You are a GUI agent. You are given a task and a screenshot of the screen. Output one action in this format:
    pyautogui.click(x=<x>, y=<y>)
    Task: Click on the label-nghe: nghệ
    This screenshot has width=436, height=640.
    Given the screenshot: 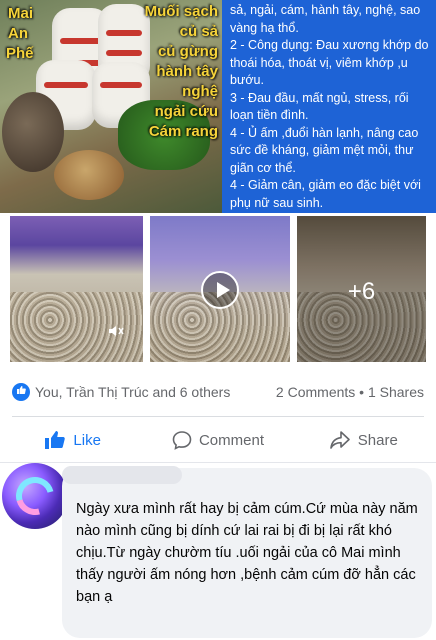 What is the action you would take?
    pyautogui.click(x=200, y=91)
    